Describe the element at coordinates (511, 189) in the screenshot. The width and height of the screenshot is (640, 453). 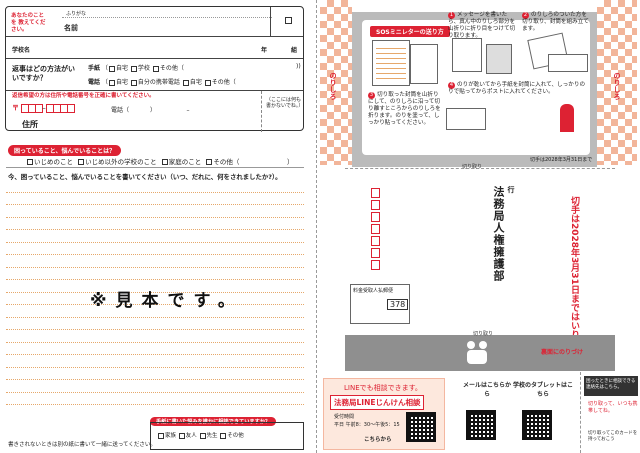
I see `recipient-suffix: 行` at that location.